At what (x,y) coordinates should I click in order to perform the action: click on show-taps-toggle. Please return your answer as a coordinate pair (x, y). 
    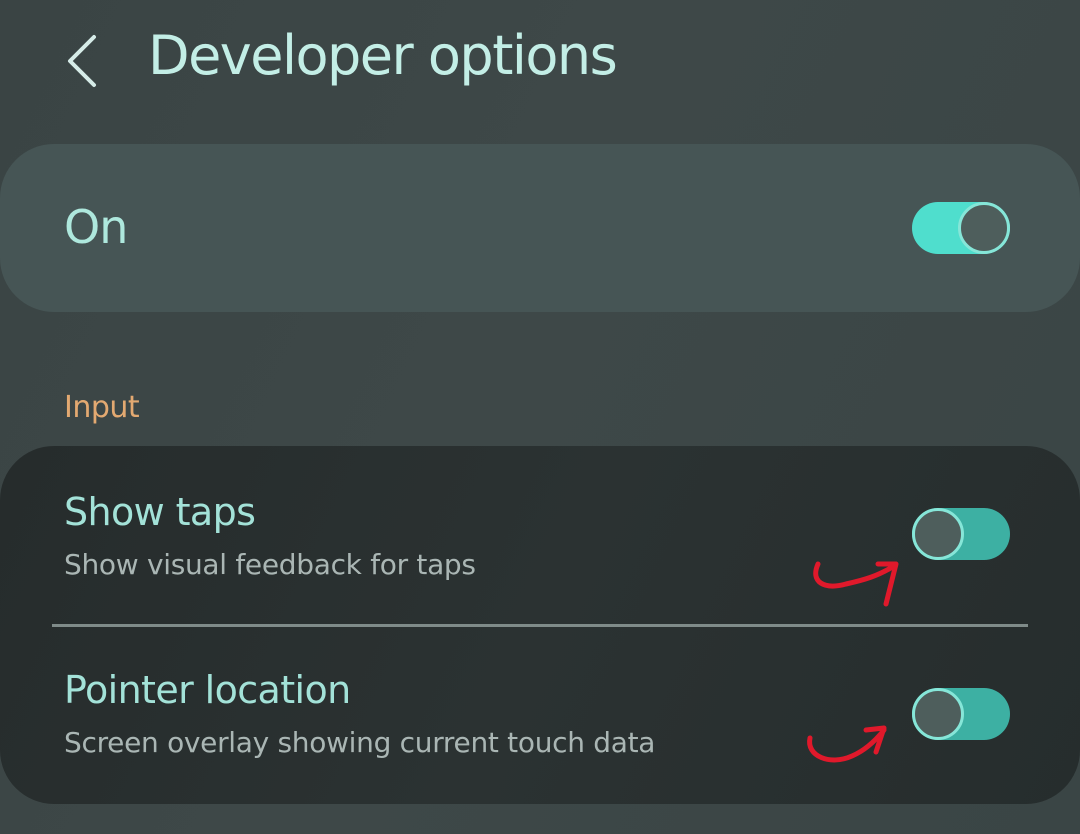
    Looking at the image, I should click on (961, 534).